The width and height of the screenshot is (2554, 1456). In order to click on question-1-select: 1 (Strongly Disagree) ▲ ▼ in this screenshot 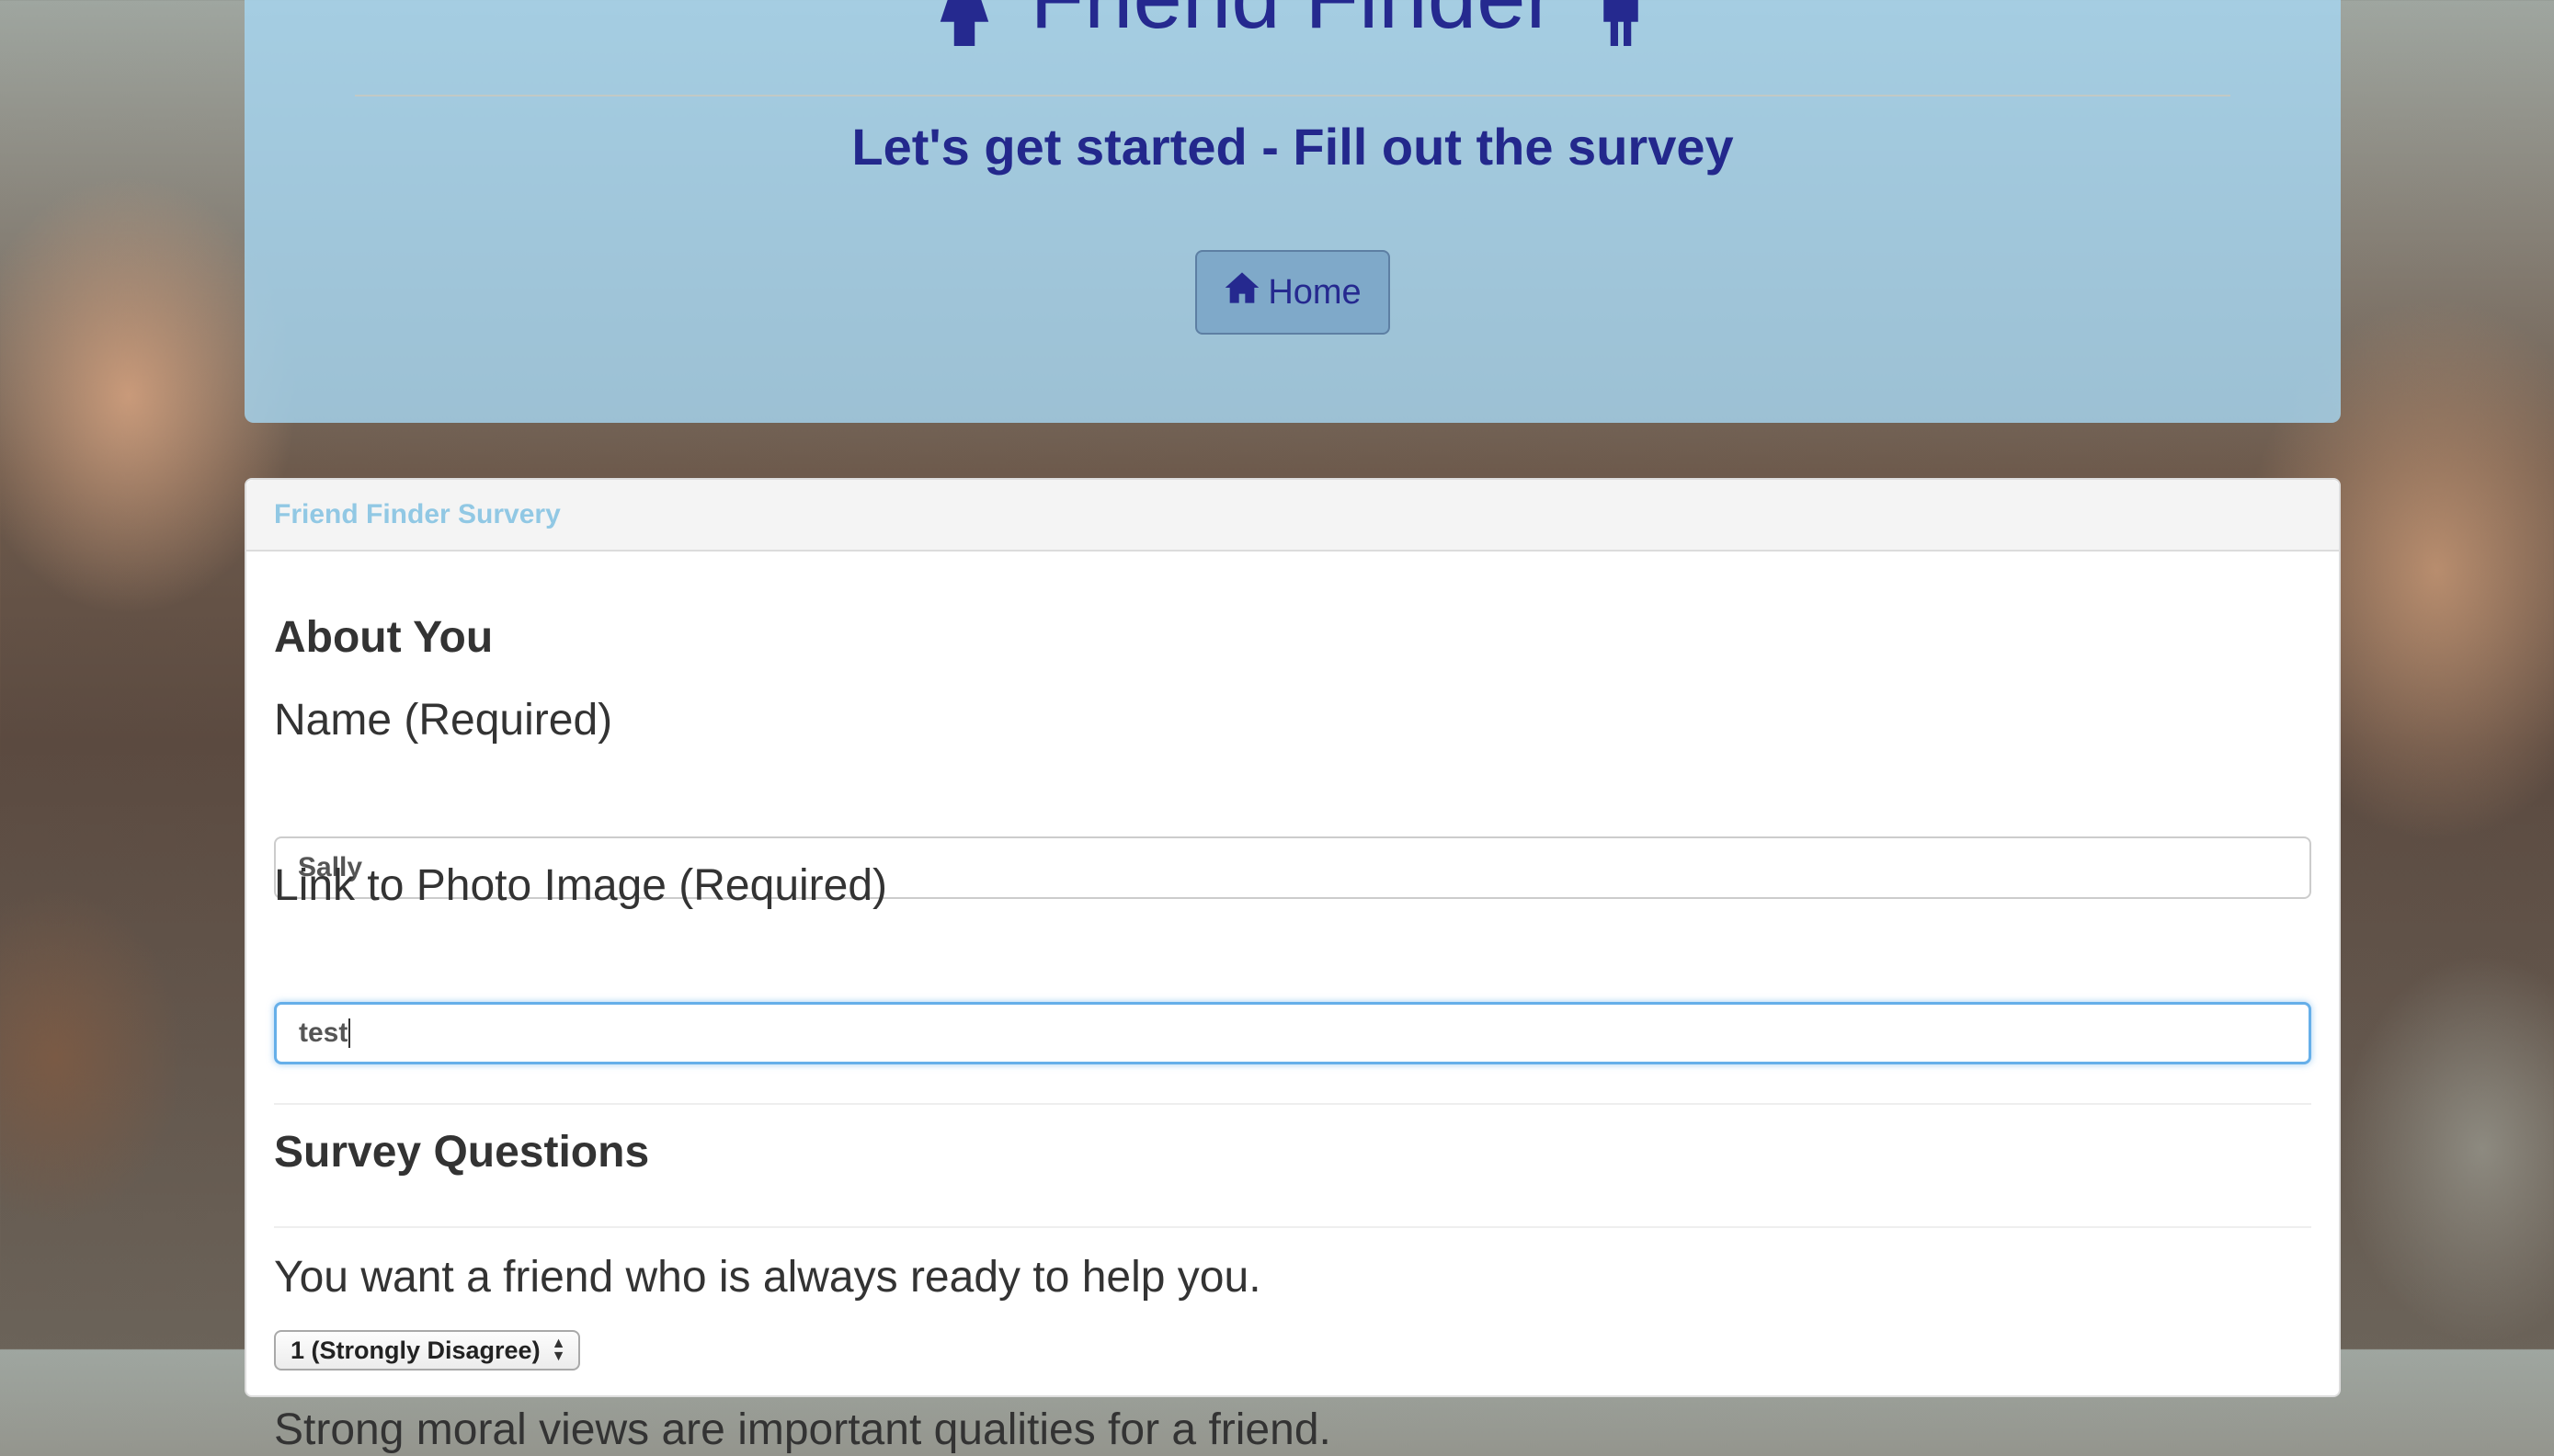, I will do `click(427, 1350)`.